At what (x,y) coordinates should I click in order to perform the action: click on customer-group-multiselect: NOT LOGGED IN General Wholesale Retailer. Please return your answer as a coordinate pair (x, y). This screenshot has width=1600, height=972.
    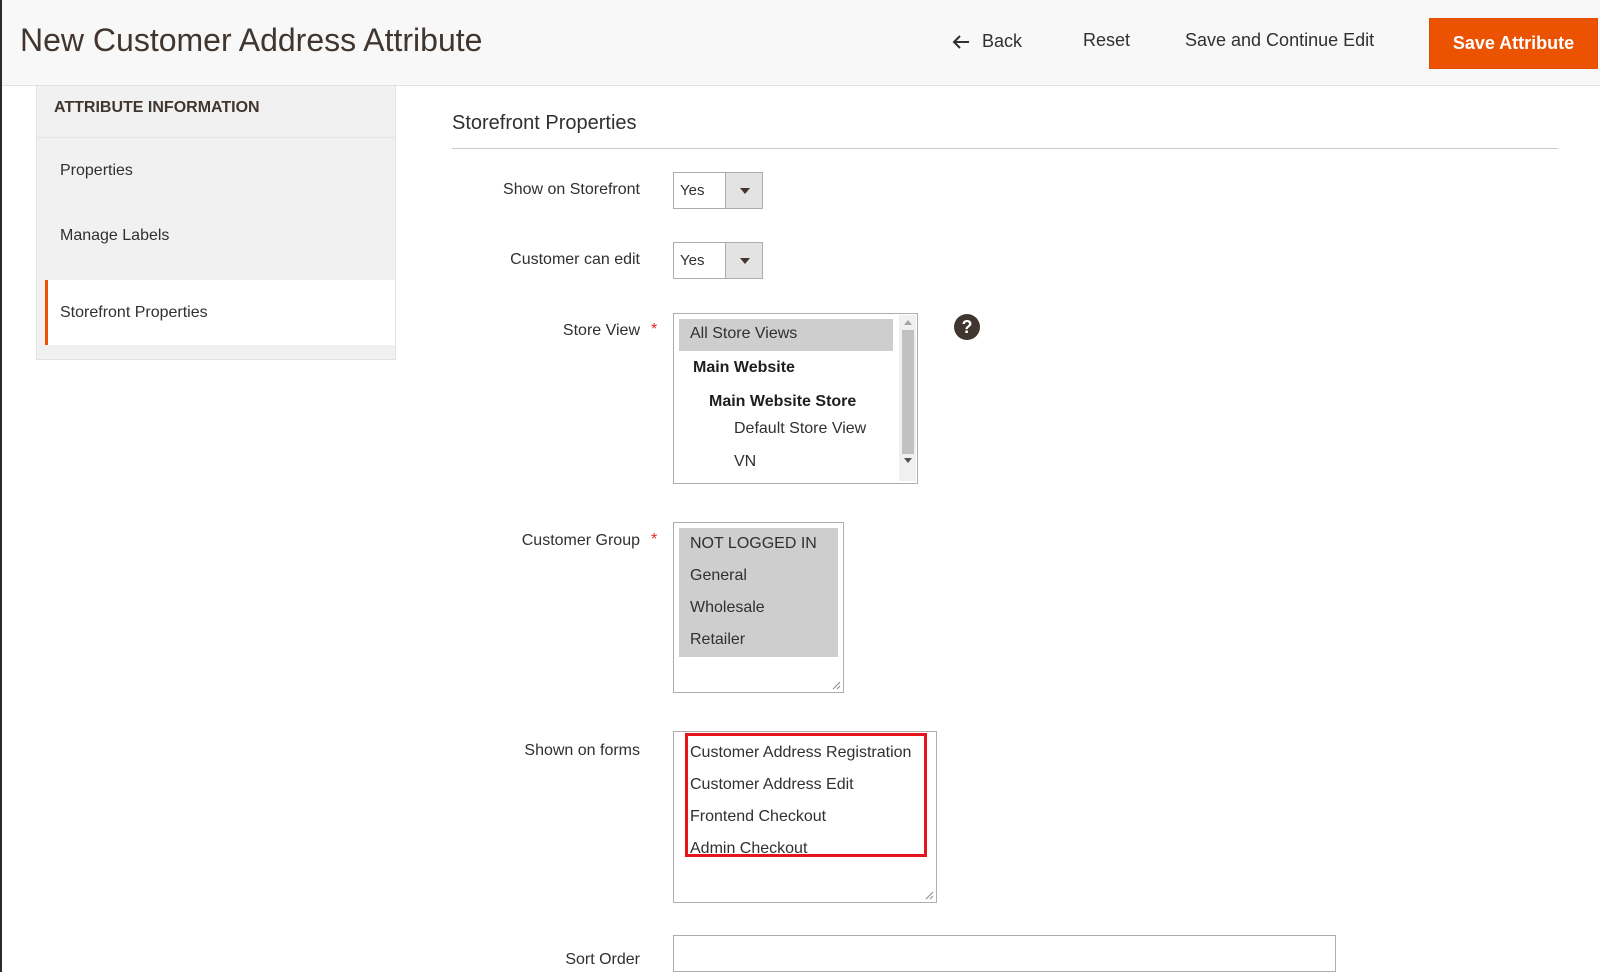
    Looking at the image, I should click on (758, 607).